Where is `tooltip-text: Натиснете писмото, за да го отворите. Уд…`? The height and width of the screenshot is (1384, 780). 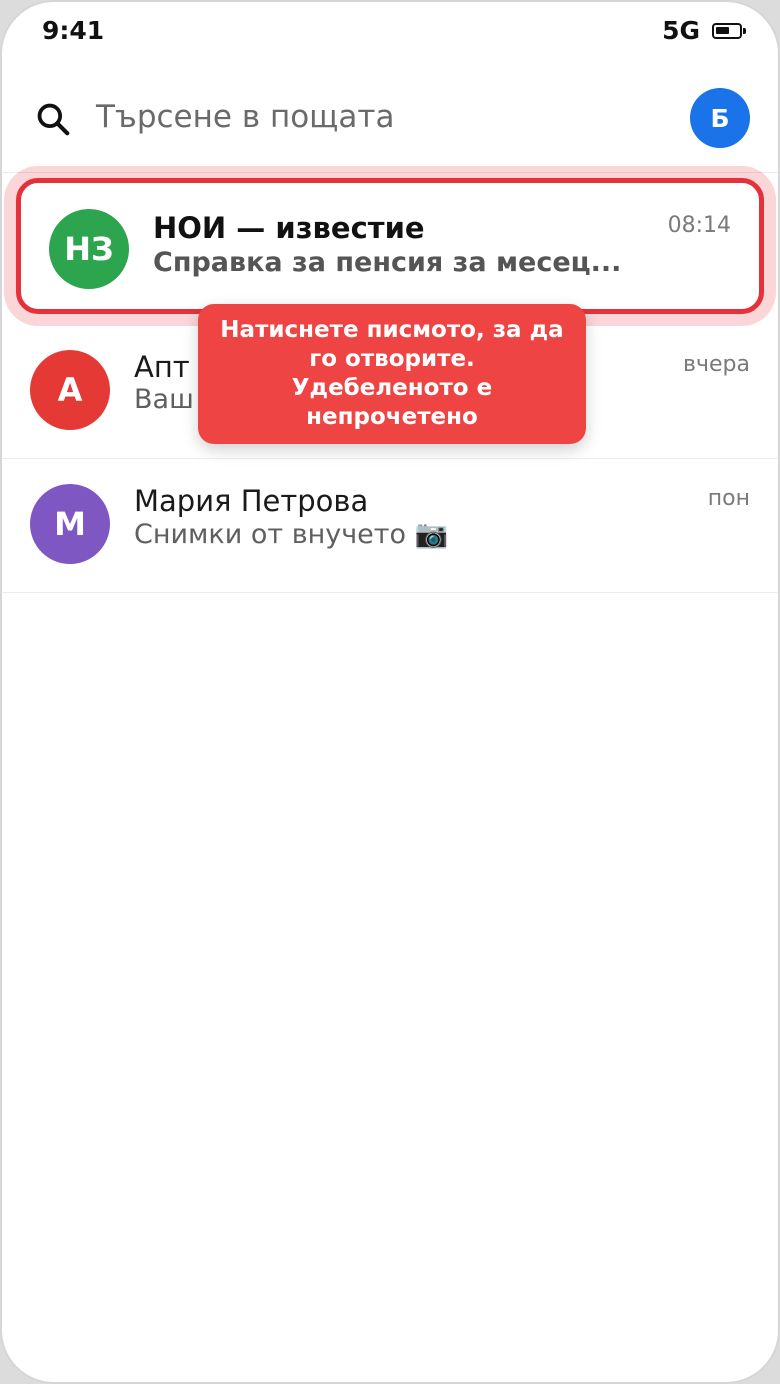 tooltip-text: Натиснете писмото, за да го отворите. Уд… is located at coordinates (392, 373).